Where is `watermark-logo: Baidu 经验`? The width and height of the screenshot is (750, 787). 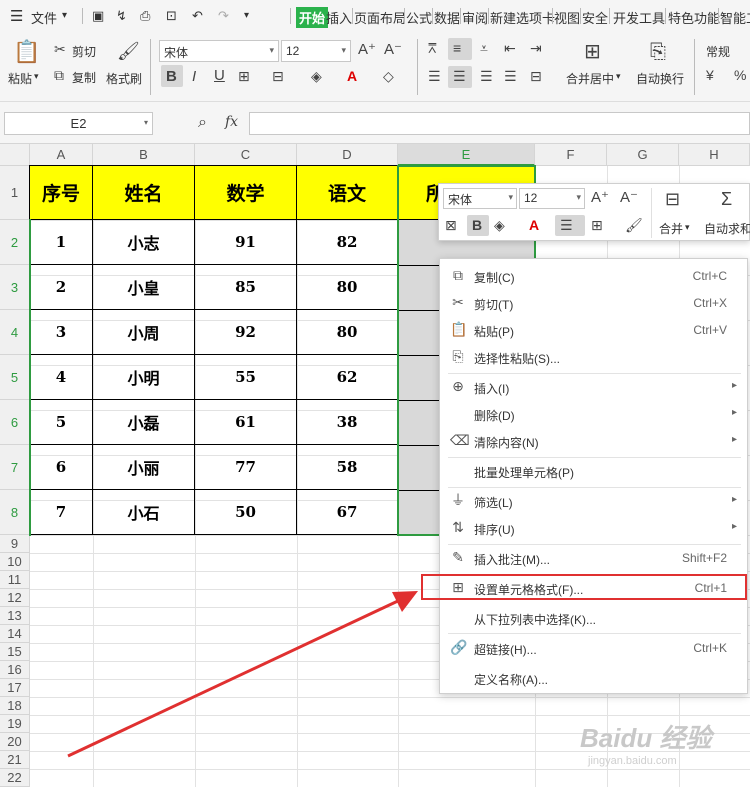
watermark-logo: Baidu 经验 is located at coordinates (646, 738).